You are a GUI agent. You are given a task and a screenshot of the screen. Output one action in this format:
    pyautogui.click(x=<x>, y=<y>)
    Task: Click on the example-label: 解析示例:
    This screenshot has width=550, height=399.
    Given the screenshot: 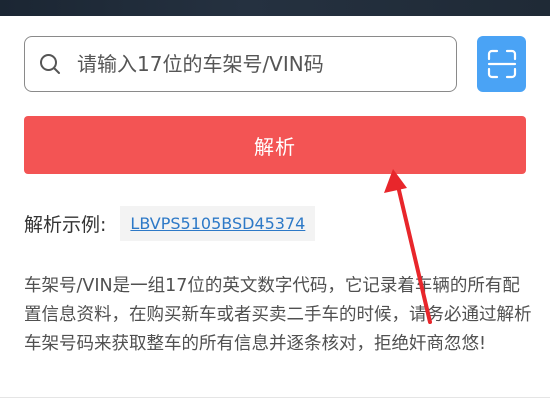 What is the action you would take?
    pyautogui.click(x=65, y=224)
    